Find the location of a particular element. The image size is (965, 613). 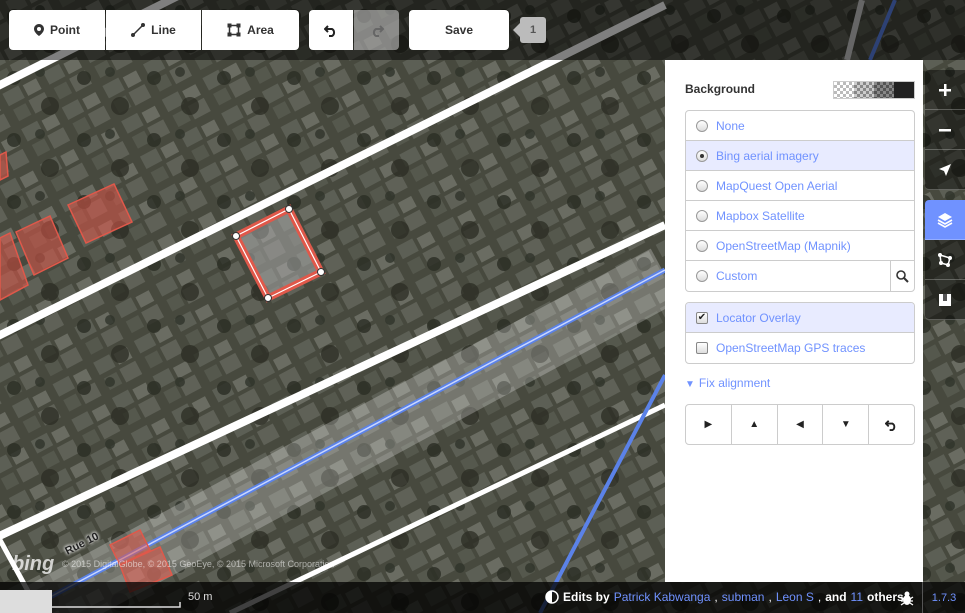

overlay-label: OpenStreetMap GPS traces is located at coordinates (791, 348).